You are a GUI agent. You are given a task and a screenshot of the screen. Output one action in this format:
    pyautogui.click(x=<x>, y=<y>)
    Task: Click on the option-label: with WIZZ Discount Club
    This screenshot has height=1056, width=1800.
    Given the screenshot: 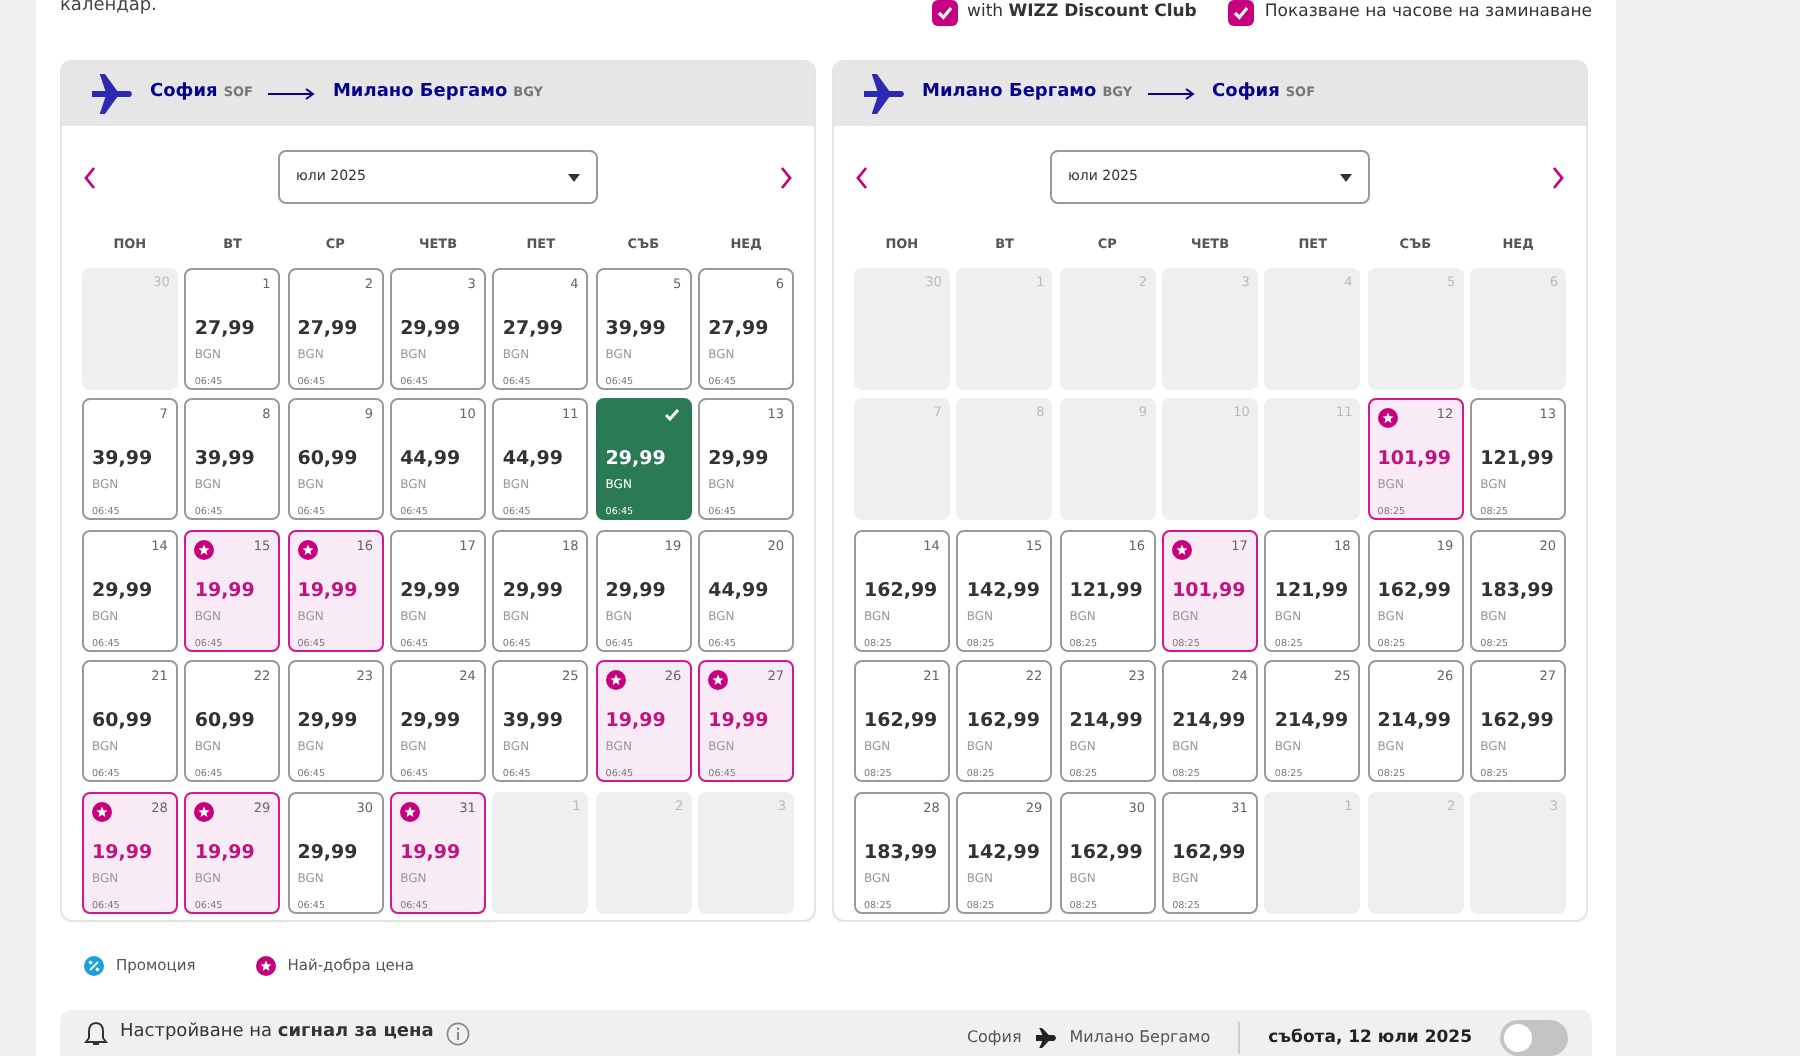 What is the action you would take?
    pyautogui.click(x=1082, y=13)
    